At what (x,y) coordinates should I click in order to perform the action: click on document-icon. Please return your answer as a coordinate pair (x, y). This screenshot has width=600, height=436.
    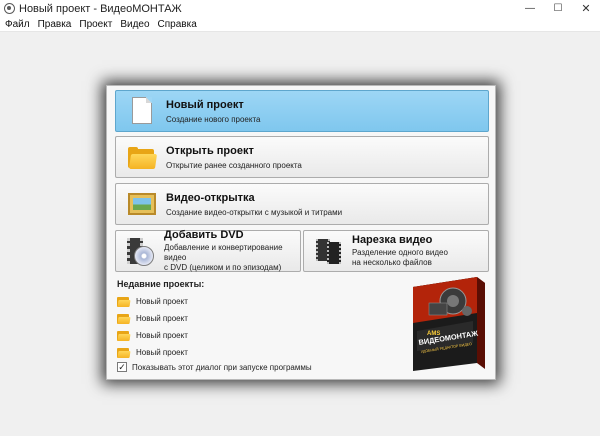
    Looking at the image, I should click on (142, 111).